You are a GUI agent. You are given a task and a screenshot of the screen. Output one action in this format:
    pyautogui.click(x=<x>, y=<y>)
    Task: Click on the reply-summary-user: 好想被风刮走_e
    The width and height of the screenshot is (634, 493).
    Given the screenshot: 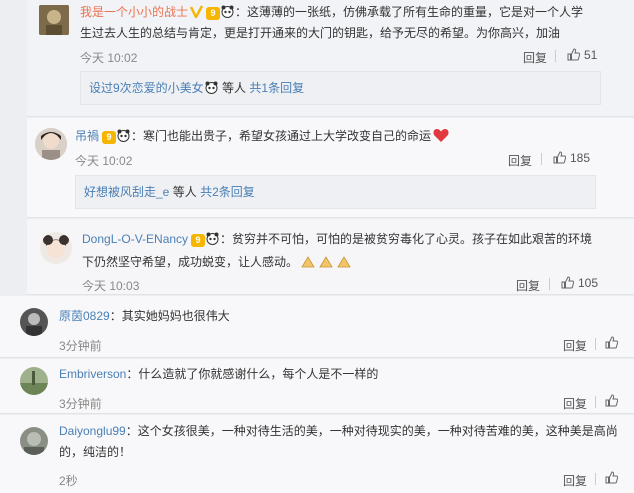 What is the action you would take?
    pyautogui.click(x=126, y=192)
    